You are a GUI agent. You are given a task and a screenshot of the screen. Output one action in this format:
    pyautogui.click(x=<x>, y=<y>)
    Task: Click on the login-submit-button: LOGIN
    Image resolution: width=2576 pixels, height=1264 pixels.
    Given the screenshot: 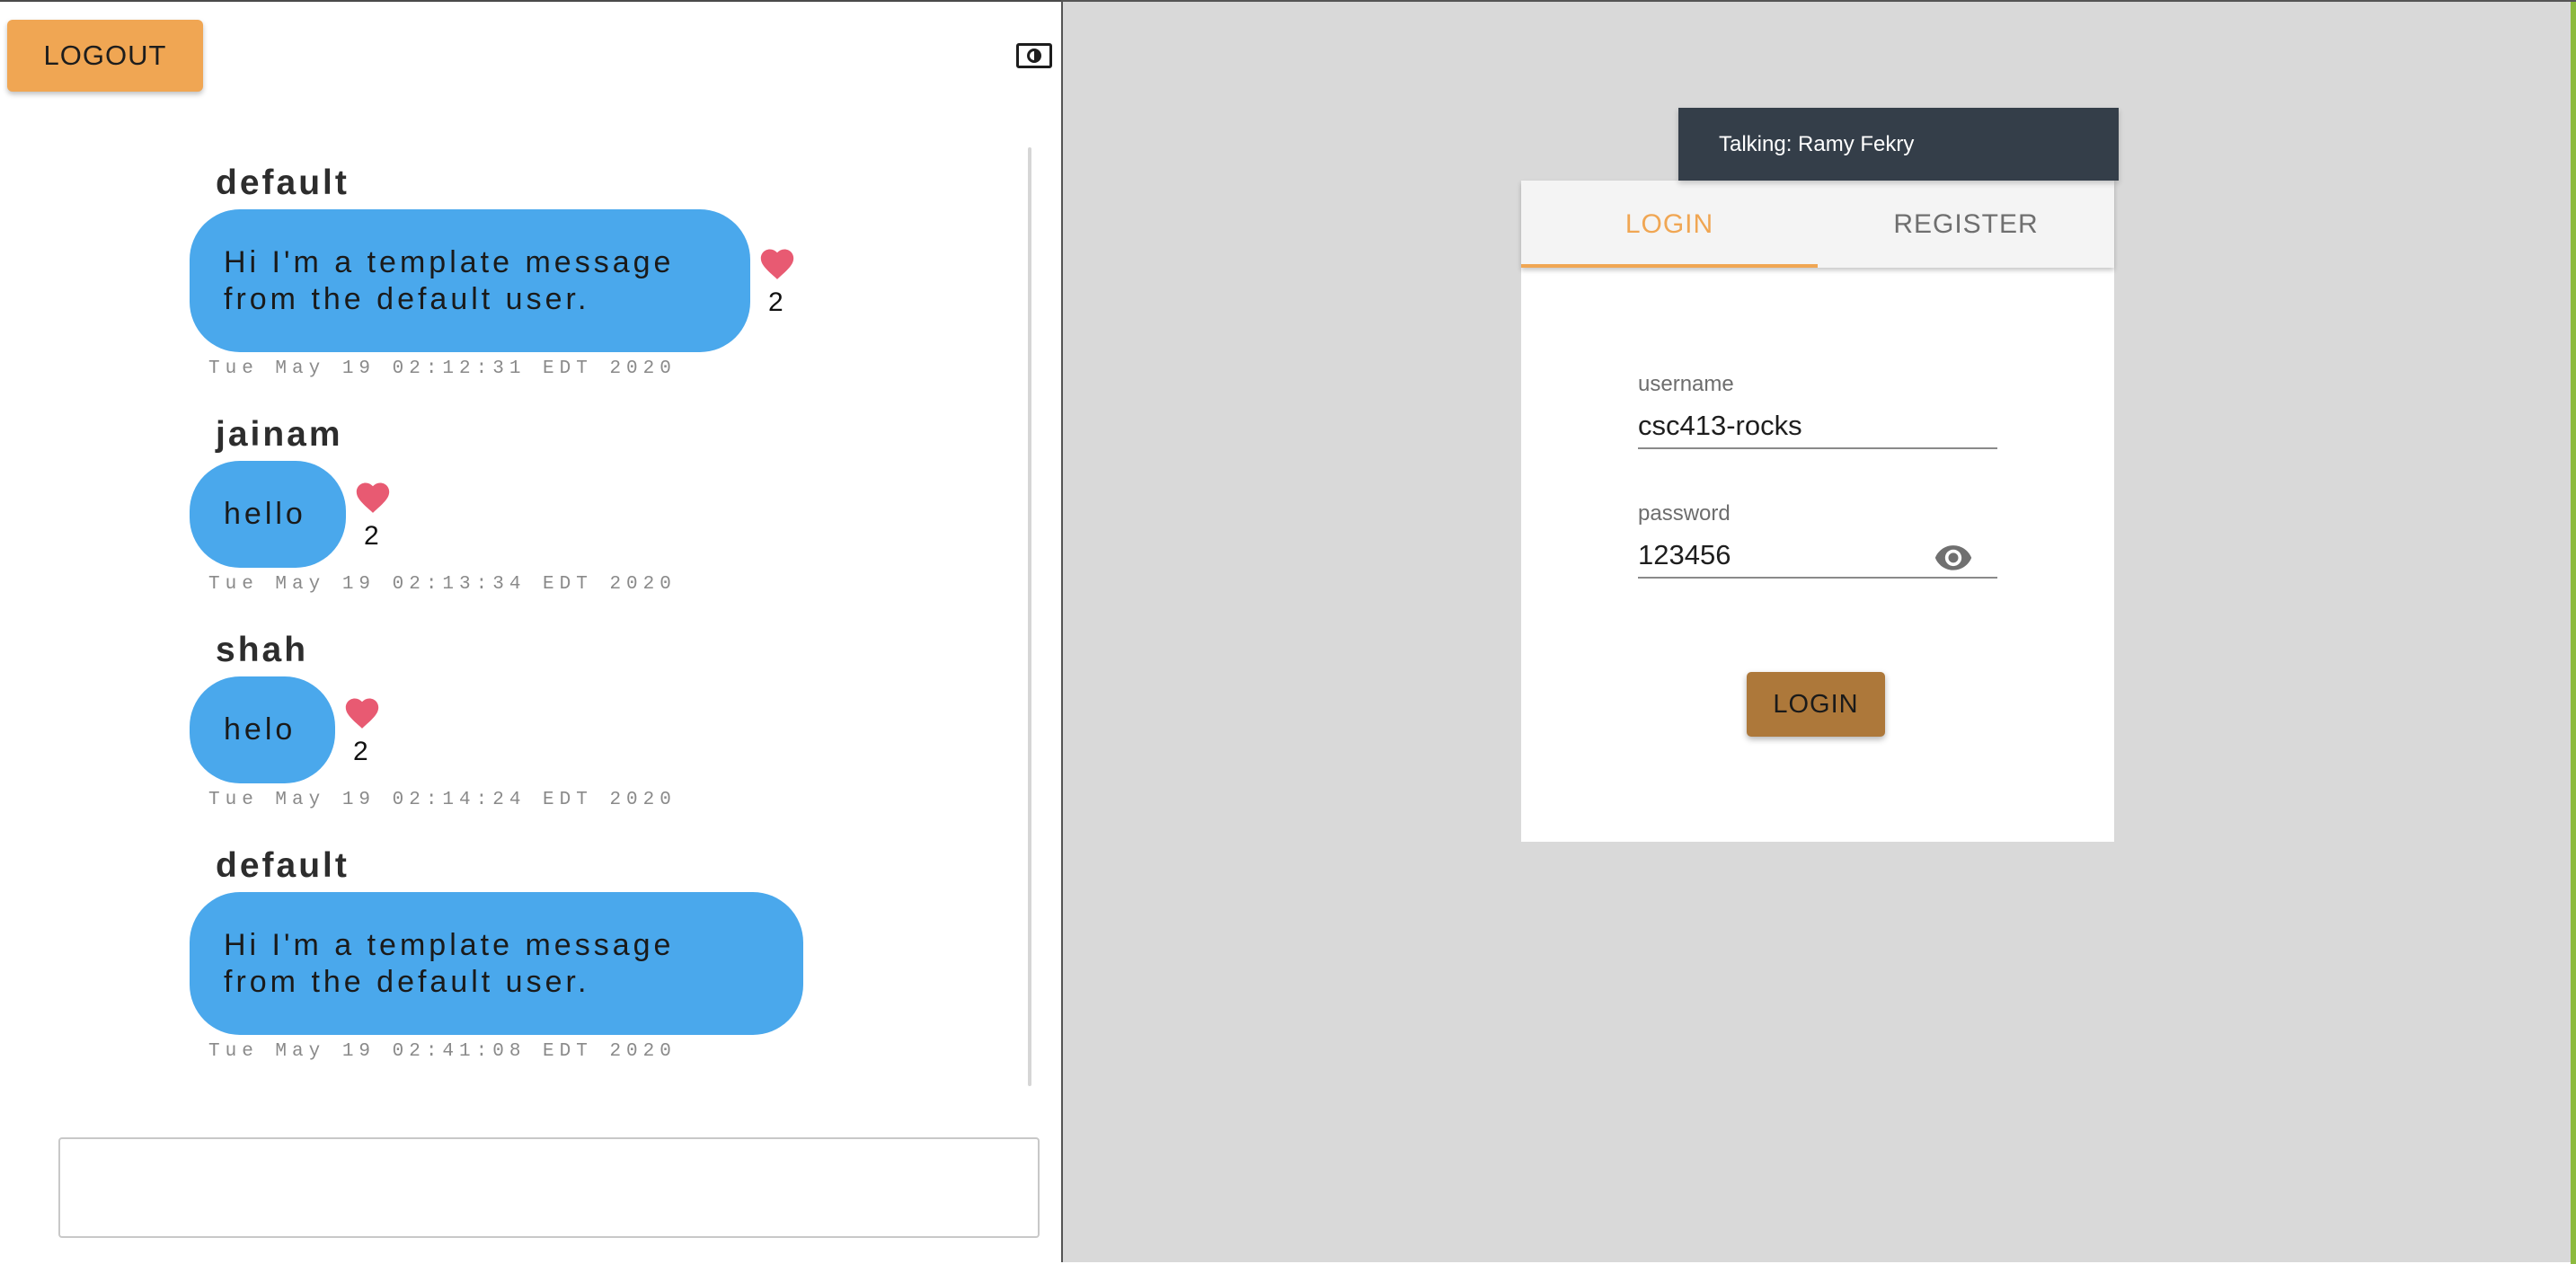 What is the action you would take?
    pyautogui.click(x=1816, y=704)
    